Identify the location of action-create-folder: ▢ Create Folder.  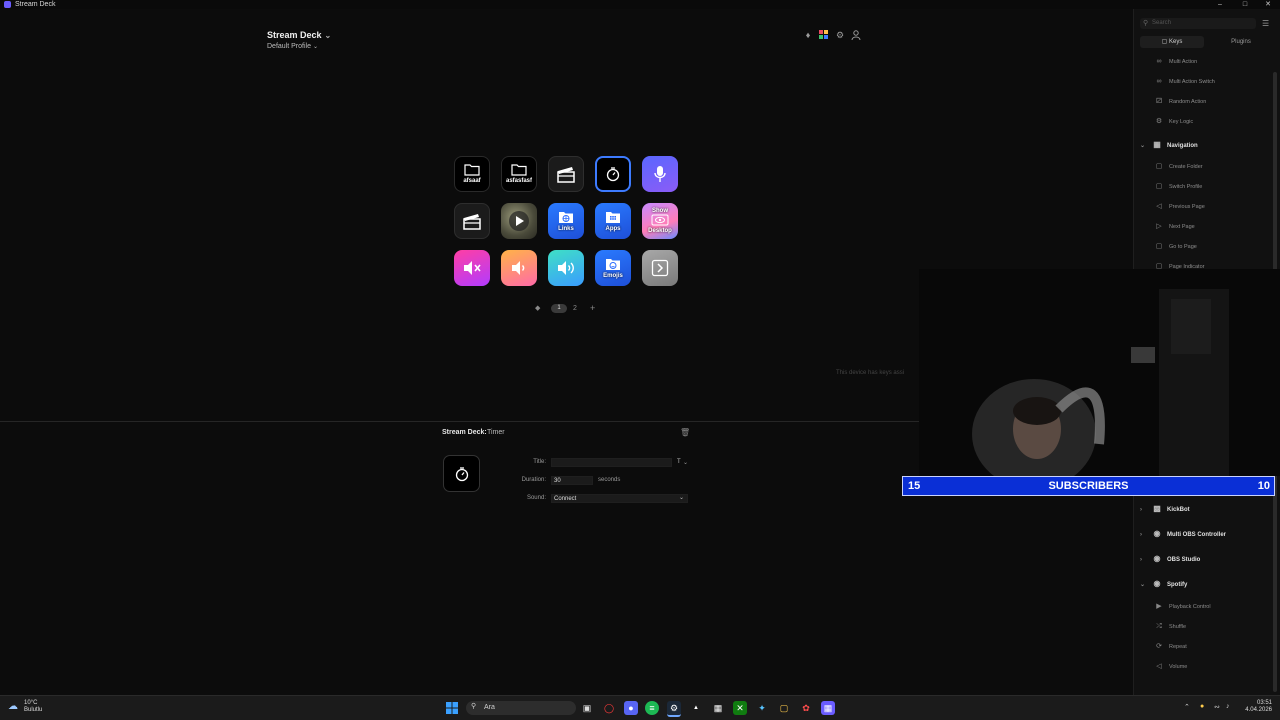
(1178, 167).